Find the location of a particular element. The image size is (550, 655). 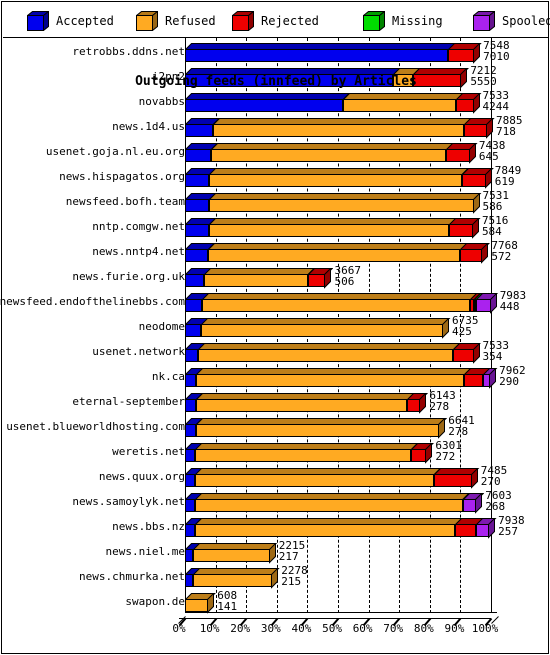

bar-secondary-value: 619 is located at coordinates (504, 181).